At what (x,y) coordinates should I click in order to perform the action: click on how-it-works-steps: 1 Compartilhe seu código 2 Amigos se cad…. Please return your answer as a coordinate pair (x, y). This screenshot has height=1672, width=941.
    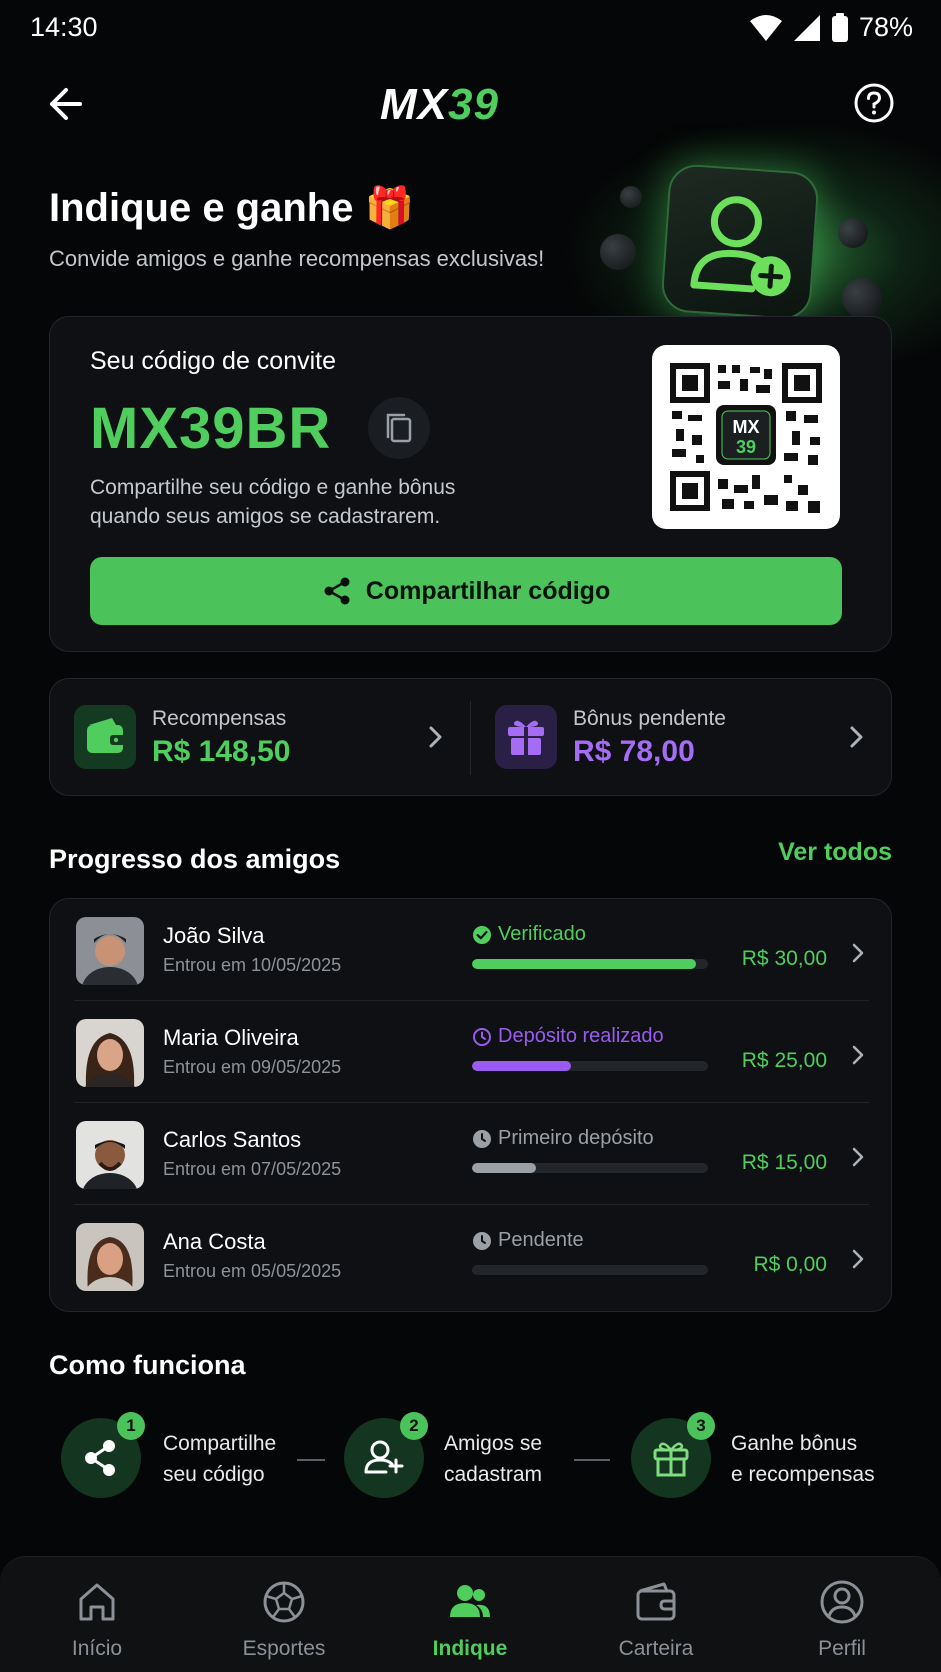
    Looking at the image, I should click on (470, 1458).